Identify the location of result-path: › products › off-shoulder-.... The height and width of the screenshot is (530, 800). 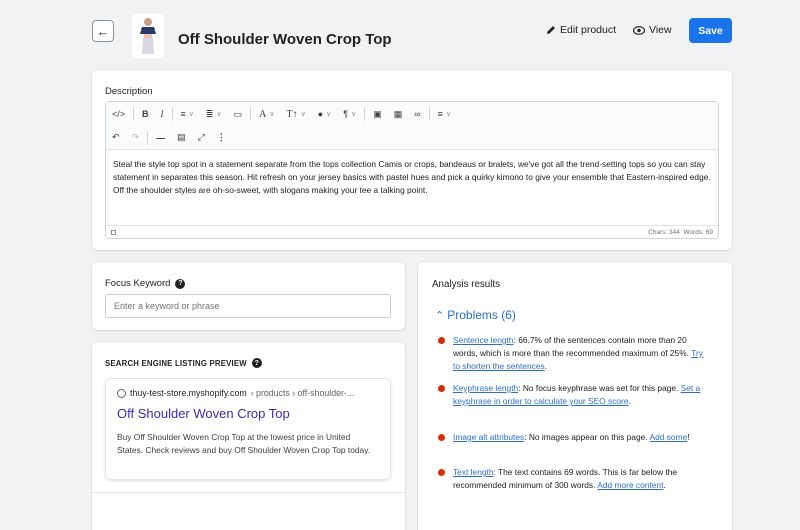
(302, 393).